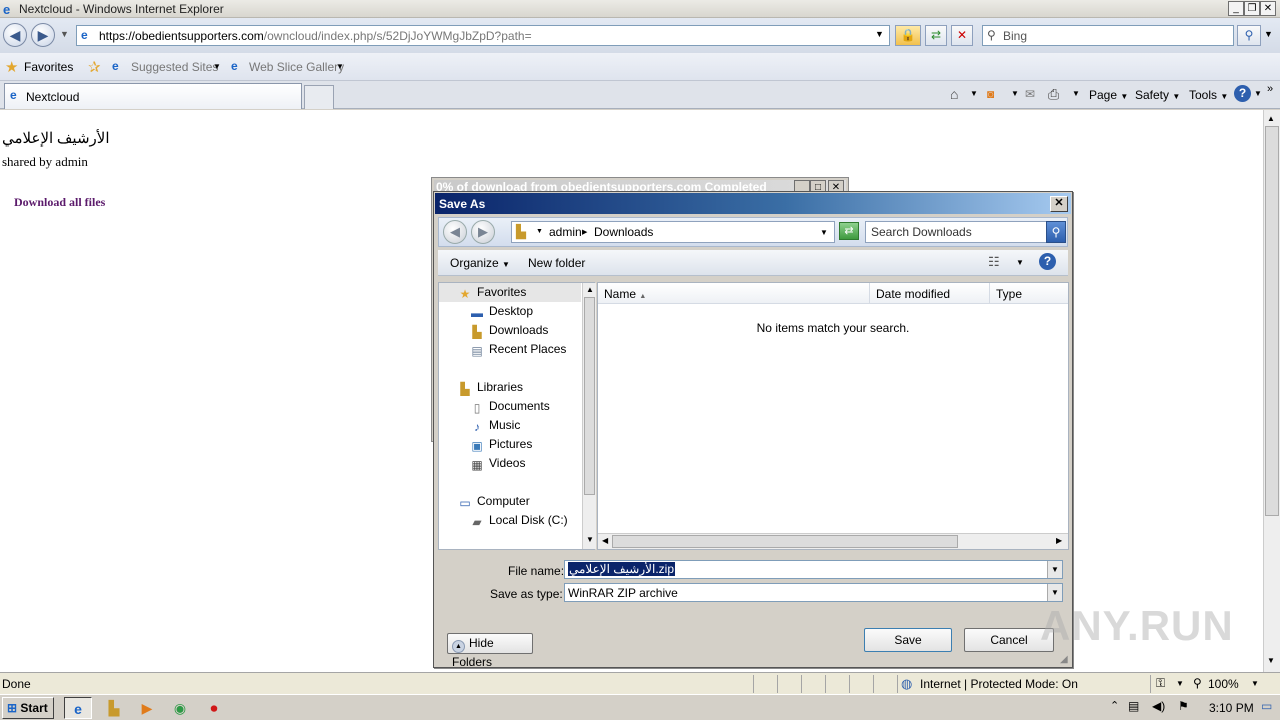 This screenshot has width=1280, height=720. What do you see at coordinates (1236, 8) in the screenshot?
I see `minimize-button: _` at bounding box center [1236, 8].